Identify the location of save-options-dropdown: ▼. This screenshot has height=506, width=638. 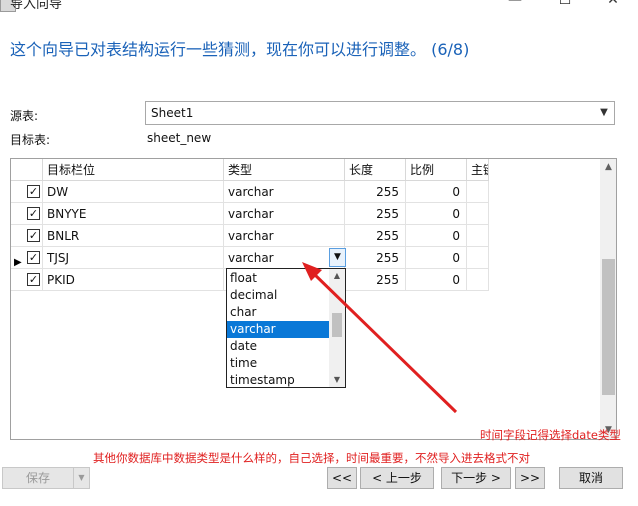
(81, 478).